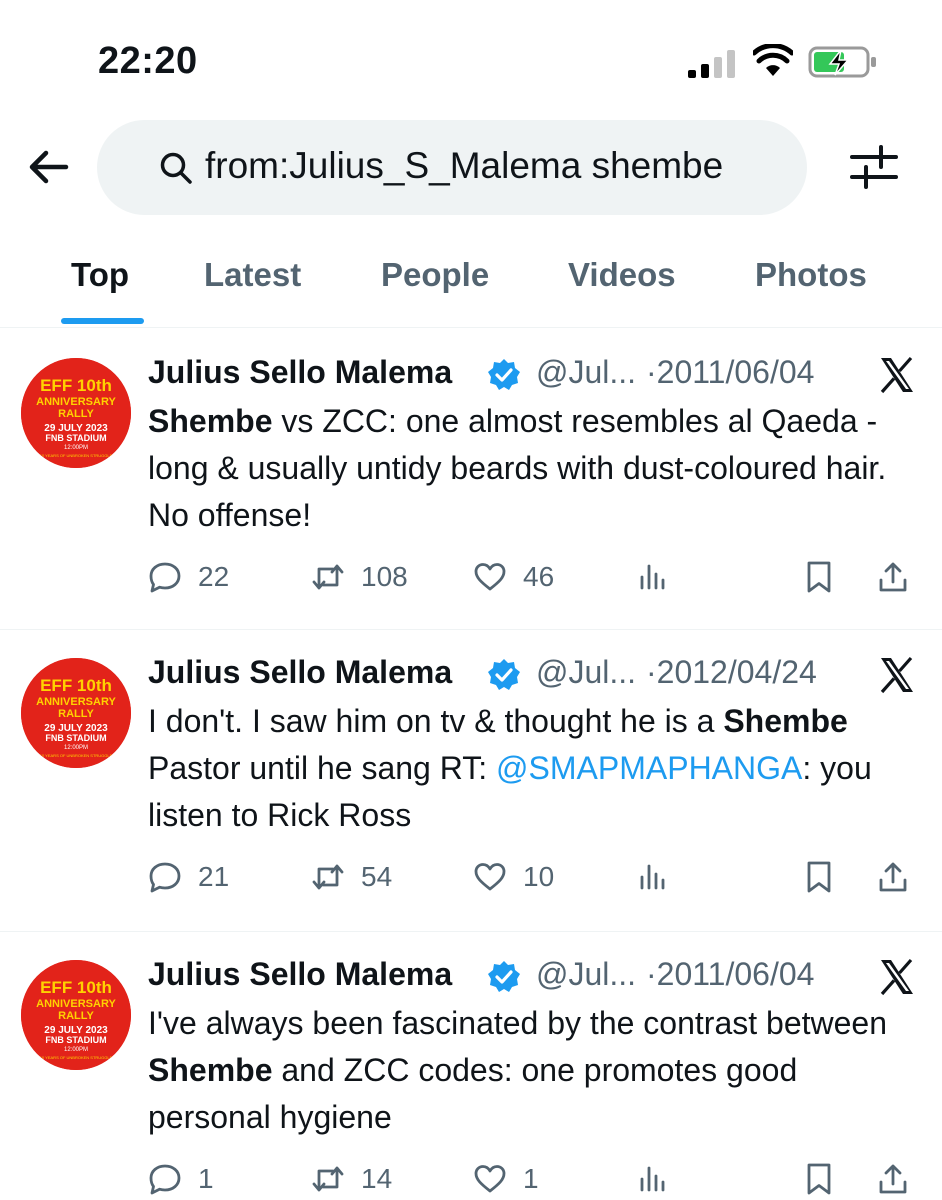 This screenshot has height=1200, width=942. I want to click on tab-people: People, so click(435, 275).